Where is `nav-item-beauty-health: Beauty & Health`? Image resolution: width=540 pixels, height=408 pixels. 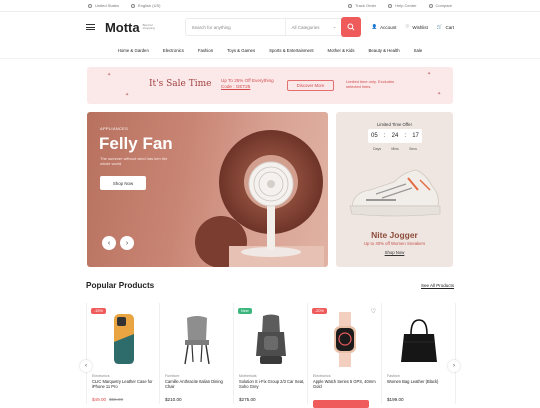 nav-item-beauty-health: Beauty & Health is located at coordinates (384, 50).